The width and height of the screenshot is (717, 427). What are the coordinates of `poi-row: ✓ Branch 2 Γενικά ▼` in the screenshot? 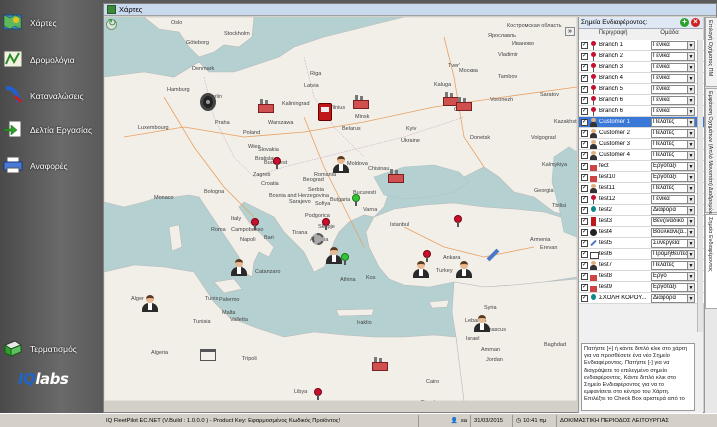 It's located at (641, 56).